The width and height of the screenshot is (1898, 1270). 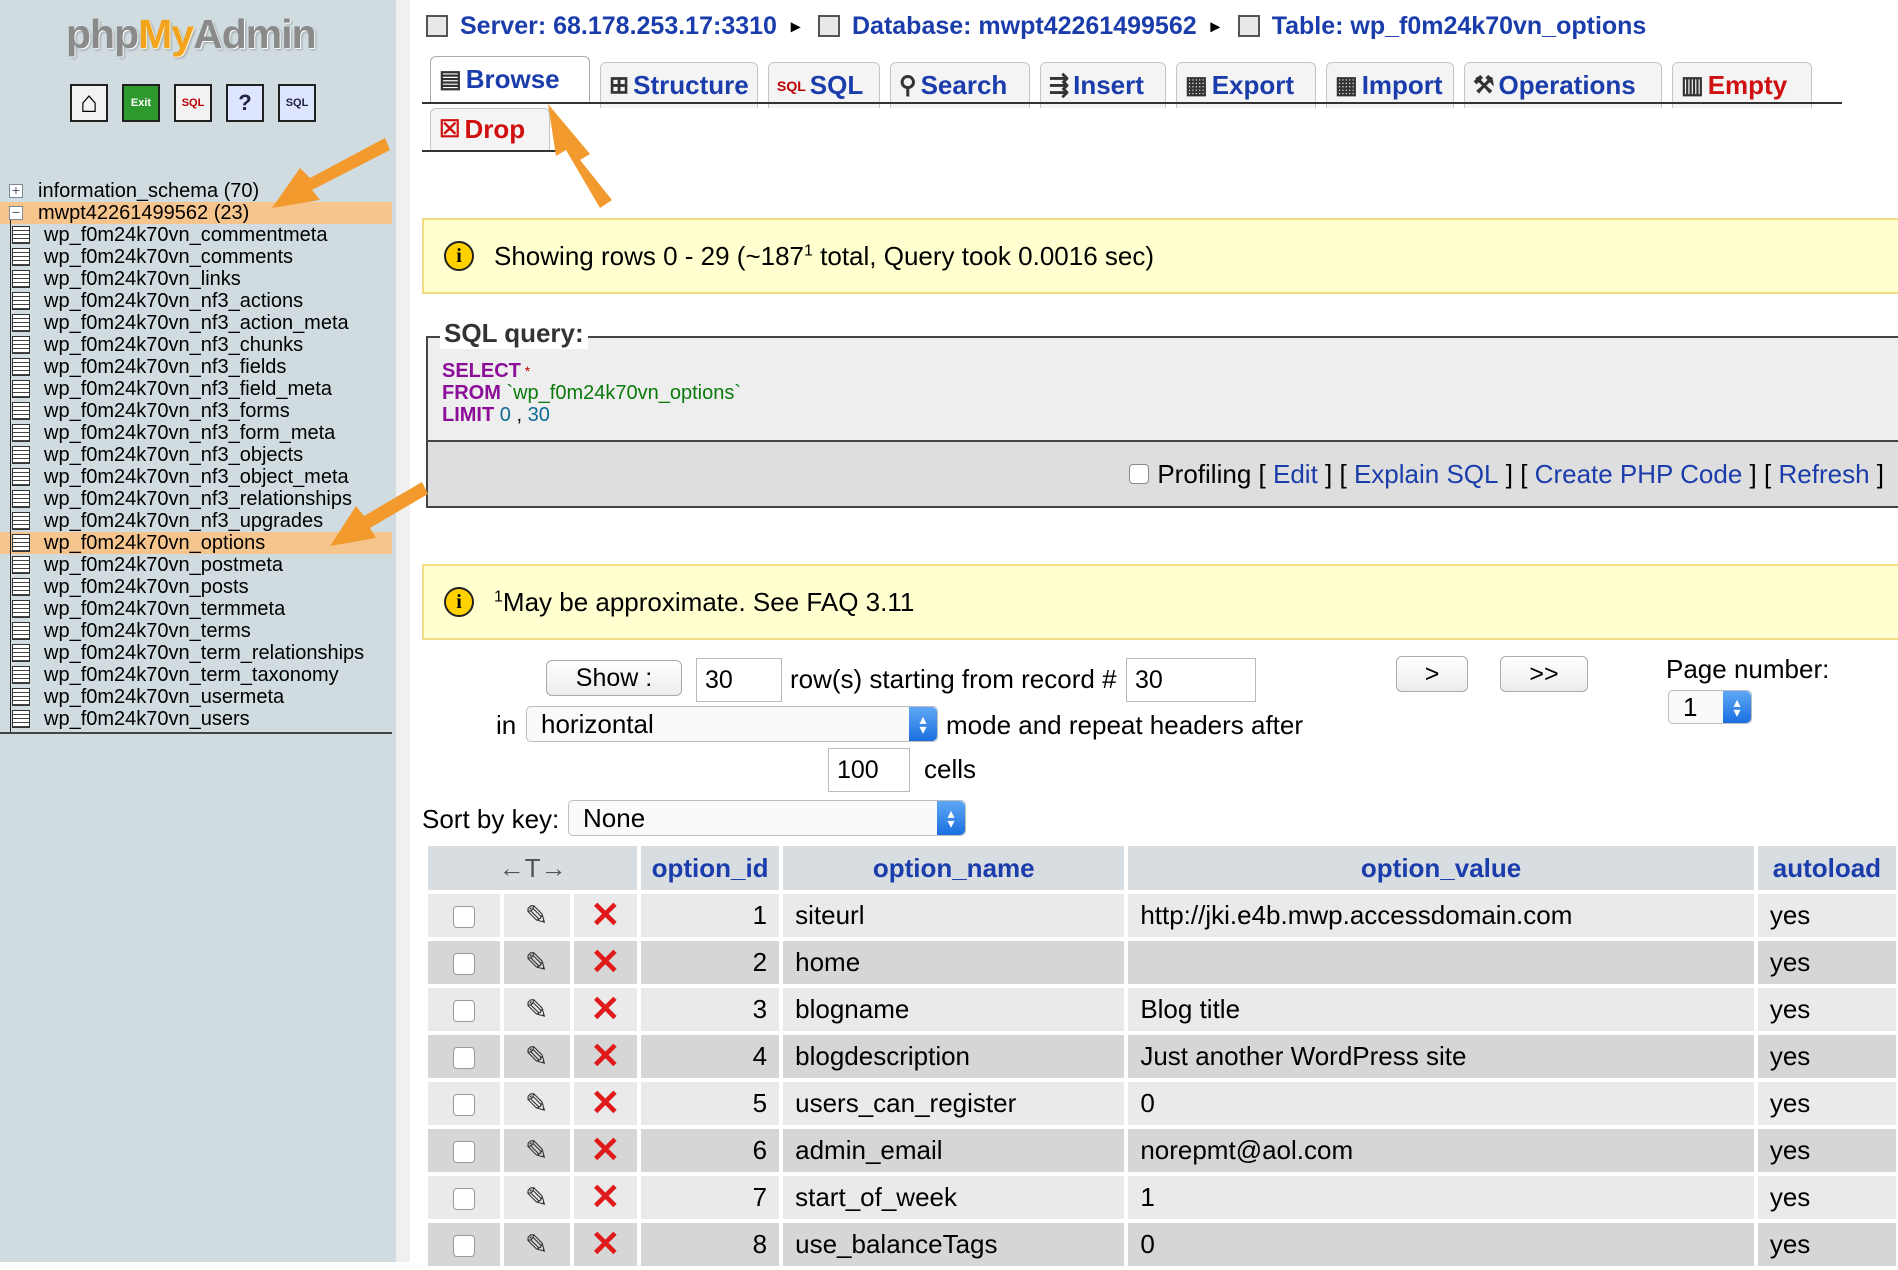 What do you see at coordinates (196, 345) in the screenshot?
I see `tree-table-item: wp_f0m24k70vn_nf3_chunks` at bounding box center [196, 345].